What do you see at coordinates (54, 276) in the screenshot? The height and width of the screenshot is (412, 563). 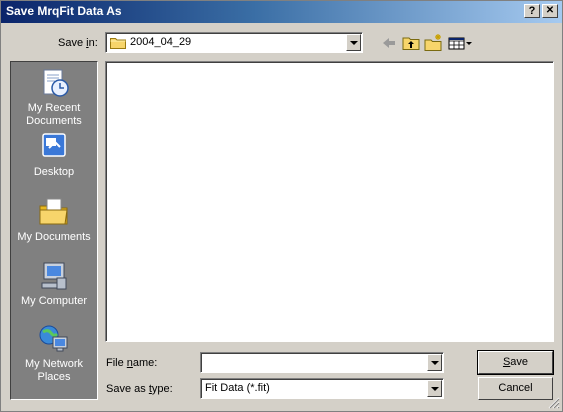 I see `my-computer-icon` at bounding box center [54, 276].